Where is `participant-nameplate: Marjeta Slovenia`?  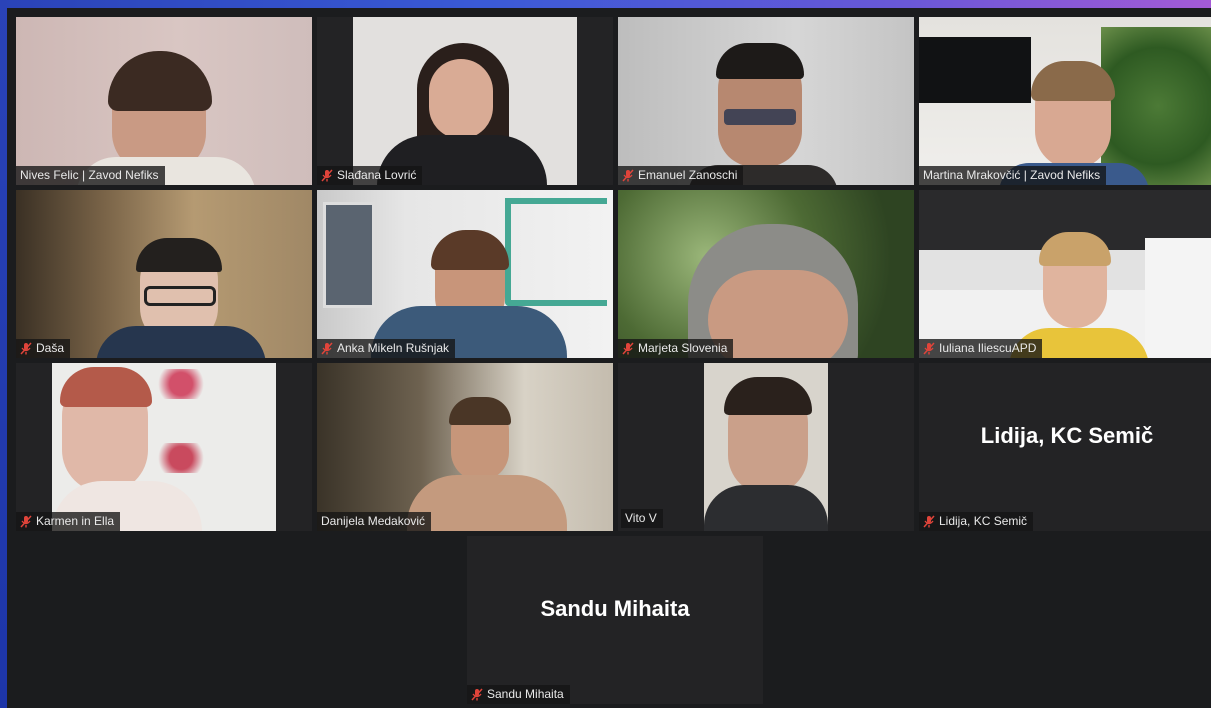
participant-nameplate: Marjeta Slovenia is located at coordinates (676, 348).